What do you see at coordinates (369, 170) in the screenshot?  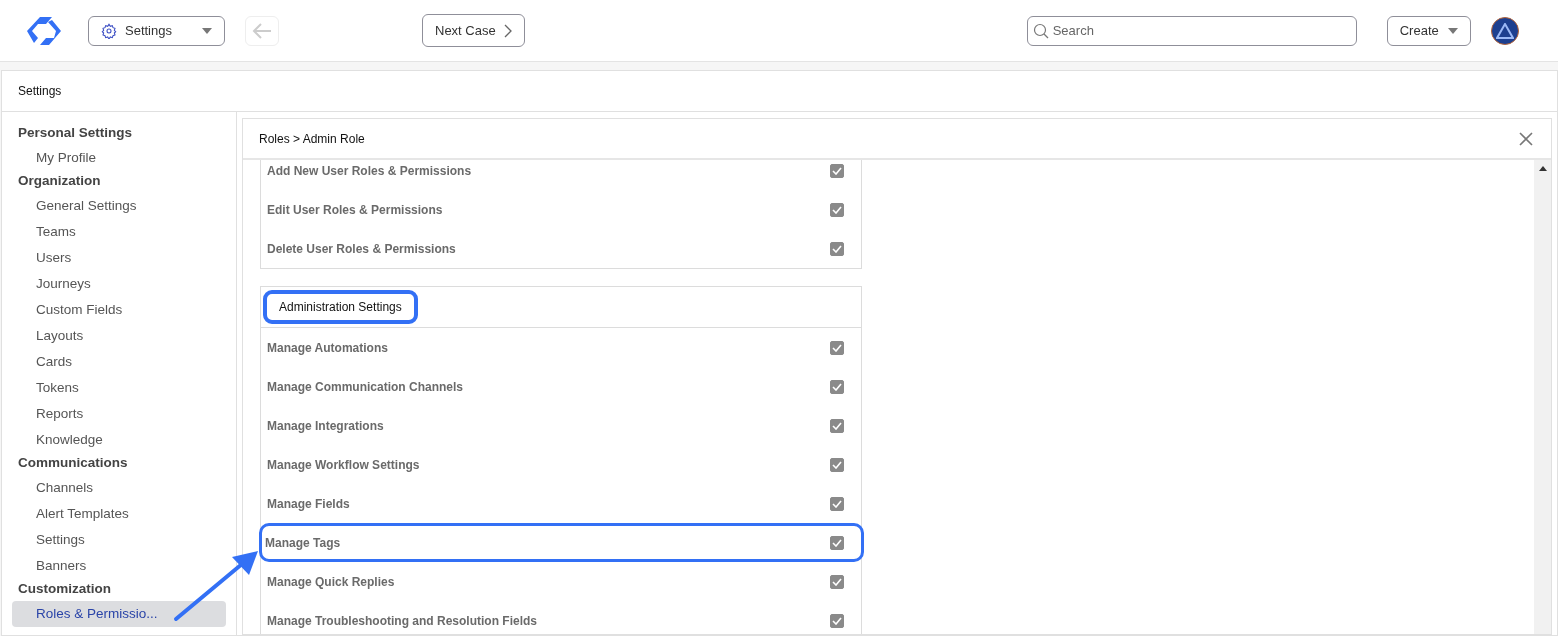 I see `permission-label: Add New User Roles & Permissions` at bounding box center [369, 170].